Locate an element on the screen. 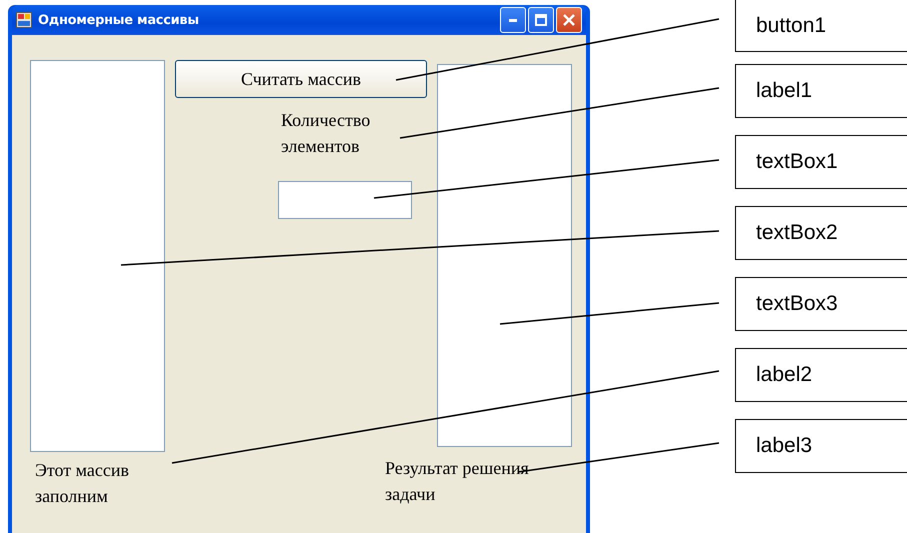 Image resolution: width=907 pixels, height=533 pixels. minimize-button is located at coordinates (513, 20).